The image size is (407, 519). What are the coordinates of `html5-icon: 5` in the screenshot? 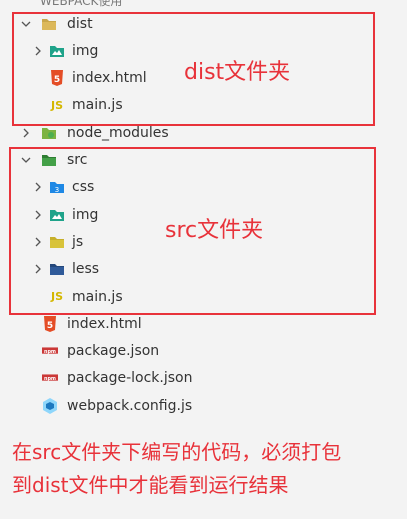 It's located at (50, 323).